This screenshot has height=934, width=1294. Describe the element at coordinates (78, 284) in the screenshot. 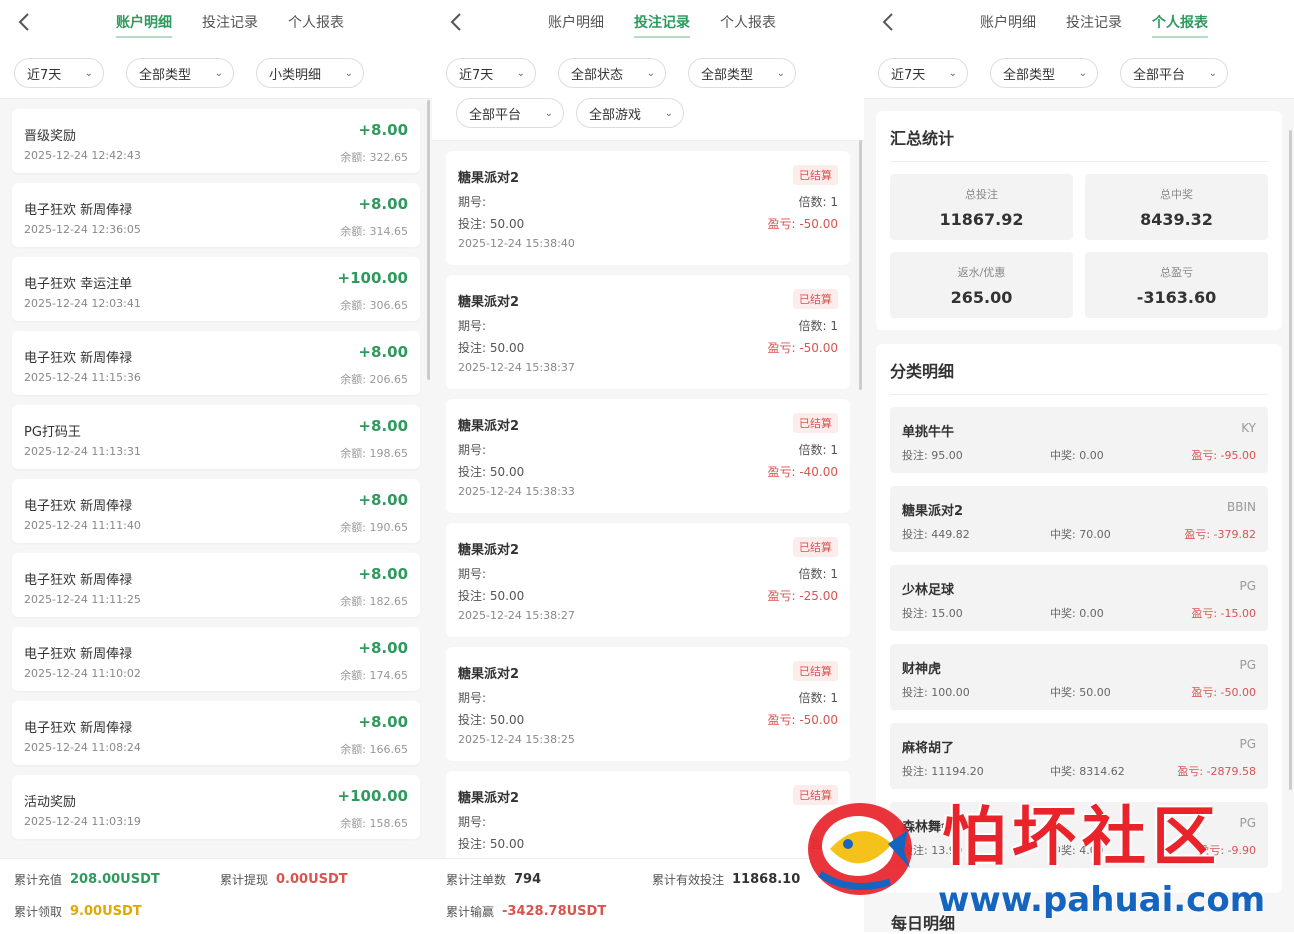

I see `transaction-name: 电子狂欢 幸运注单` at that location.